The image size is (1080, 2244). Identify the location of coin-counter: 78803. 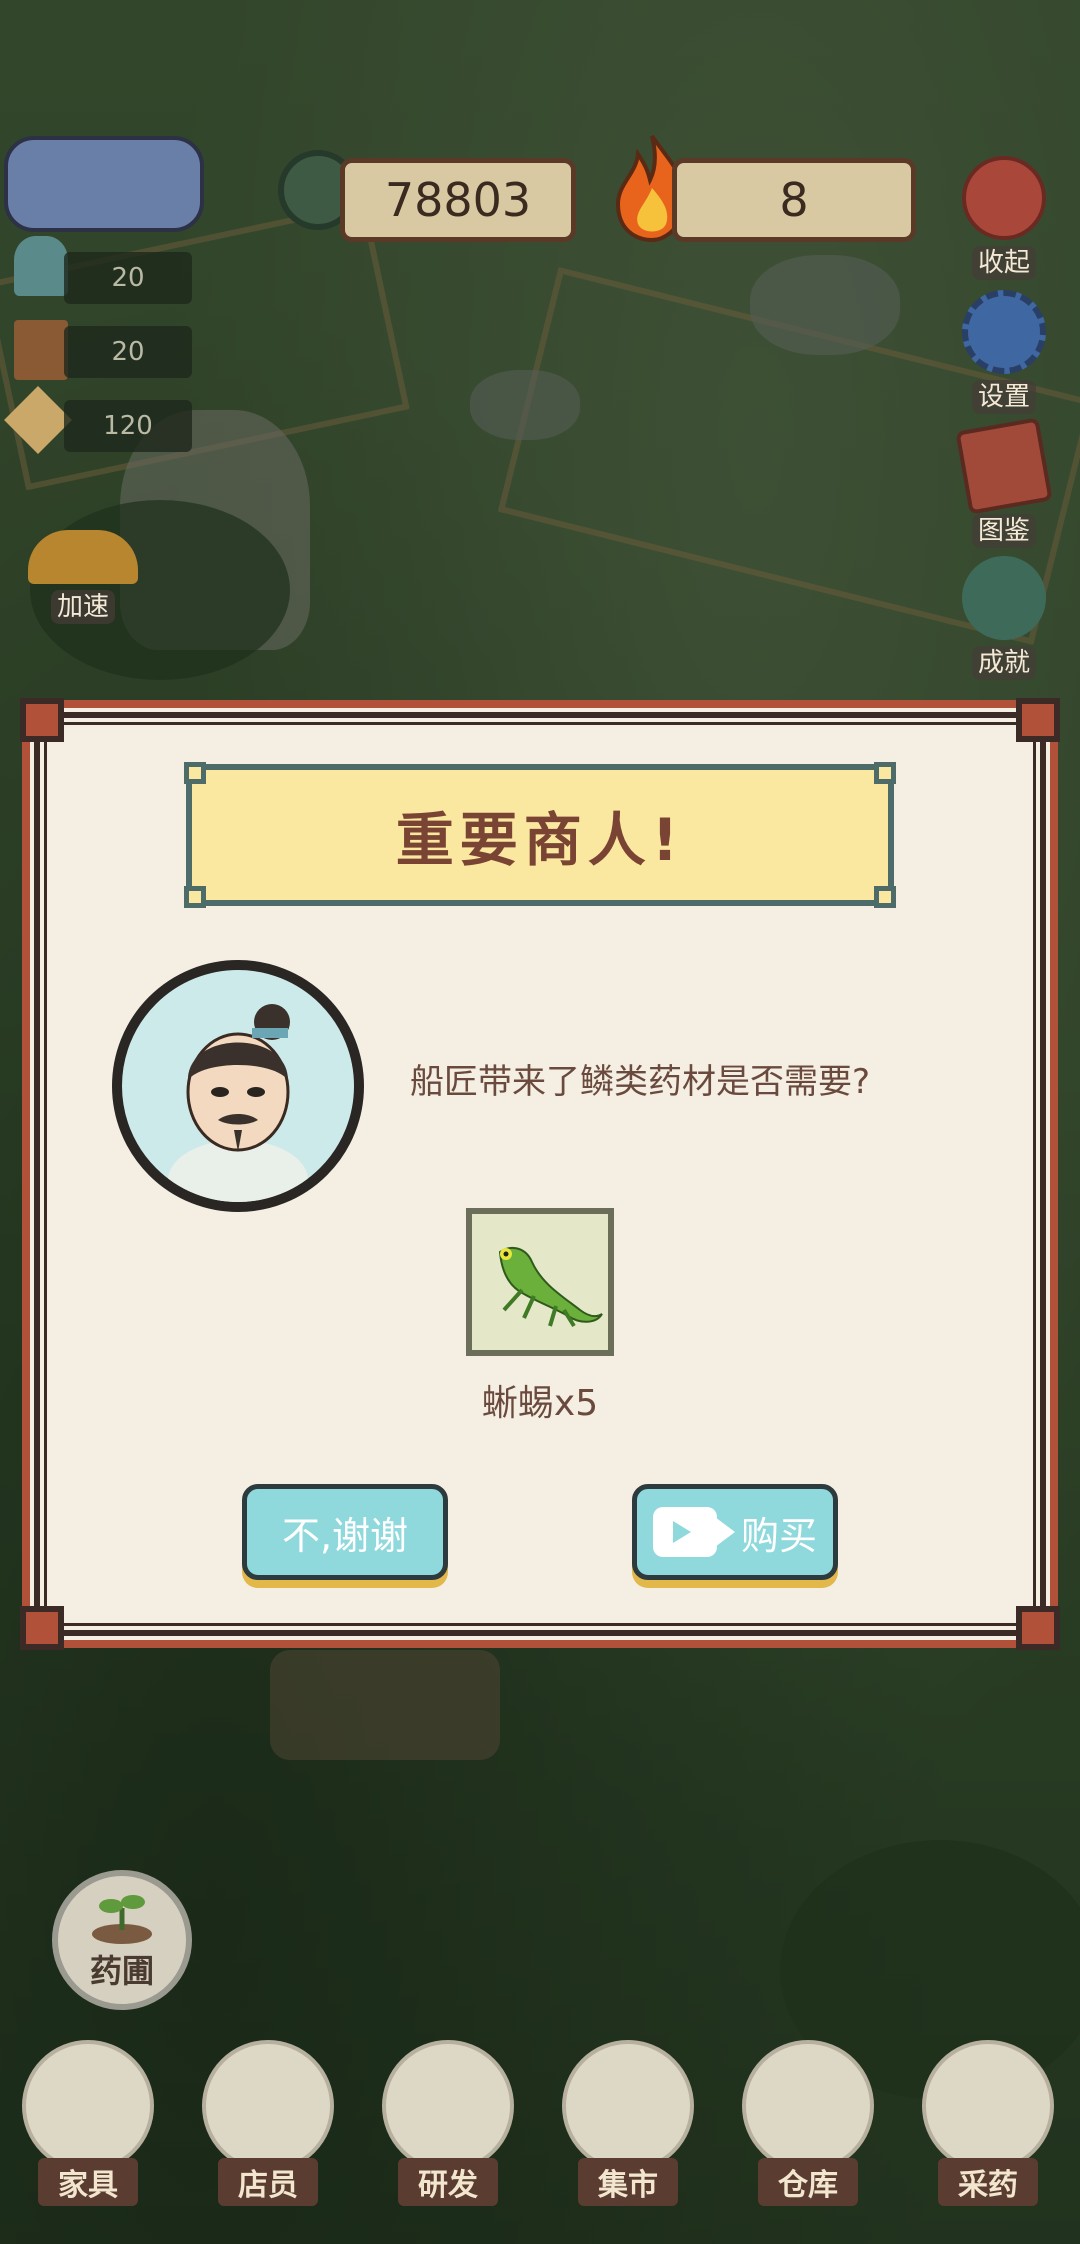
(458, 200).